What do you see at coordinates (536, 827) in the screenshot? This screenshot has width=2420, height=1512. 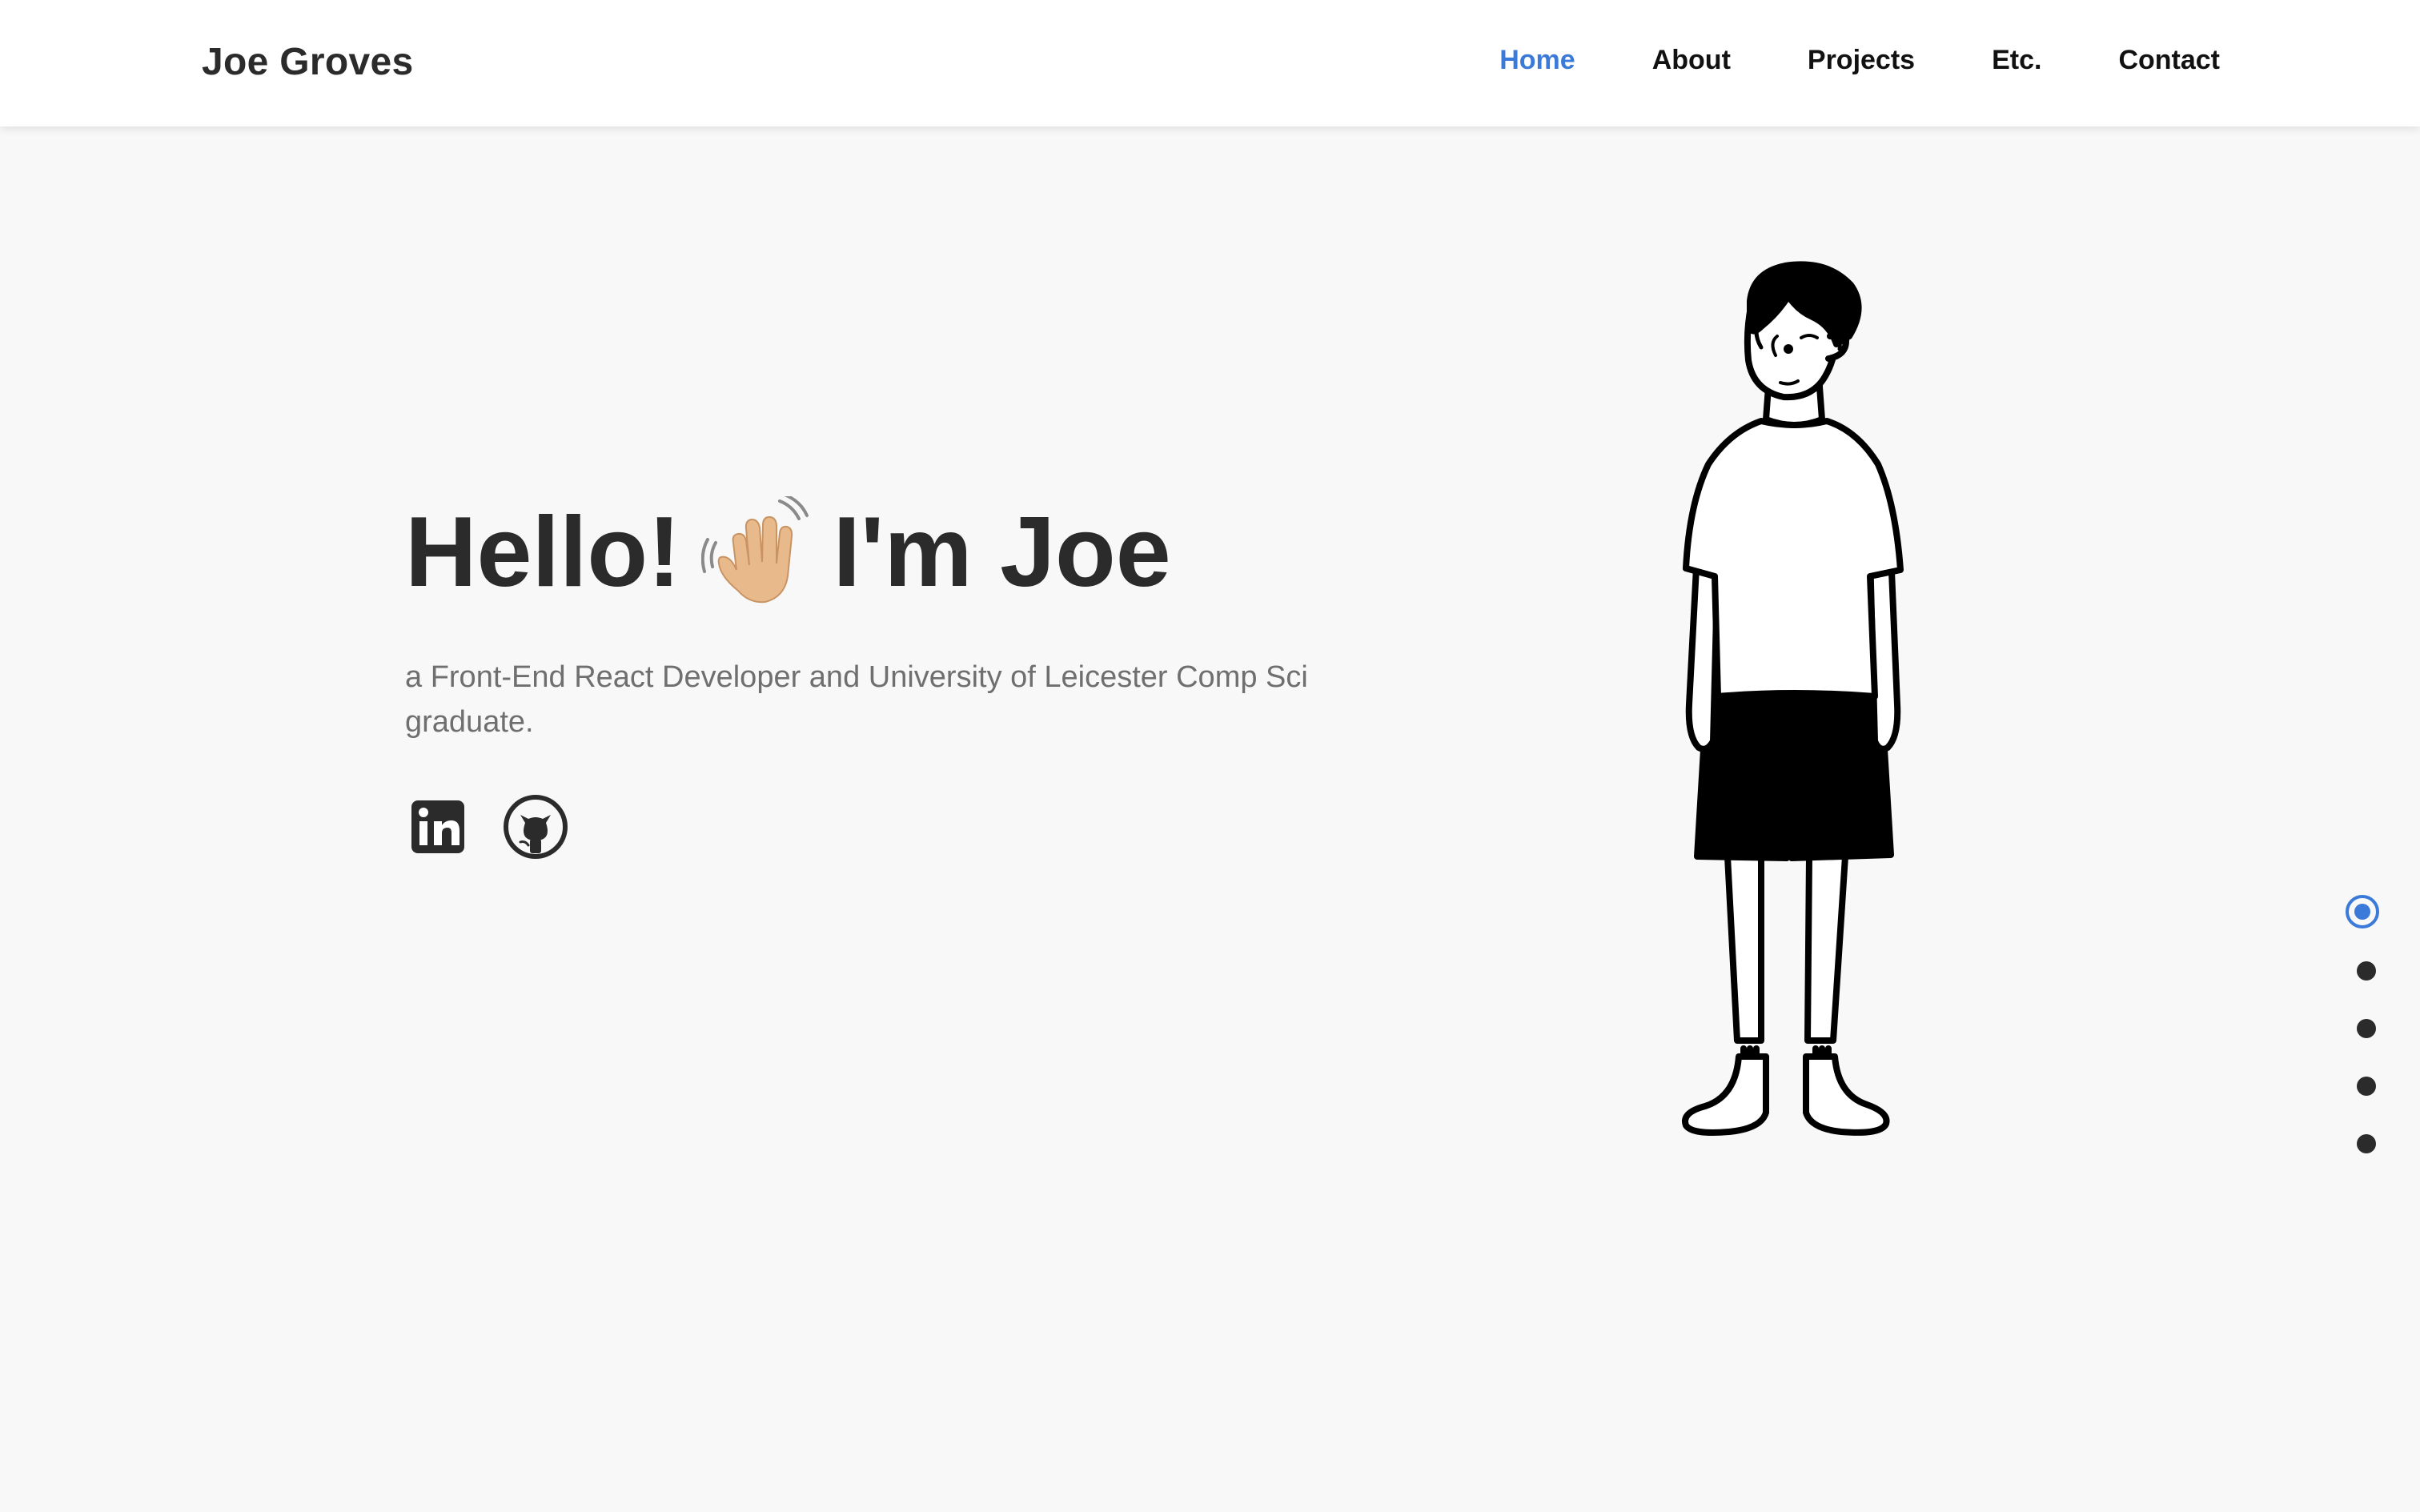 I see `github-icon` at bounding box center [536, 827].